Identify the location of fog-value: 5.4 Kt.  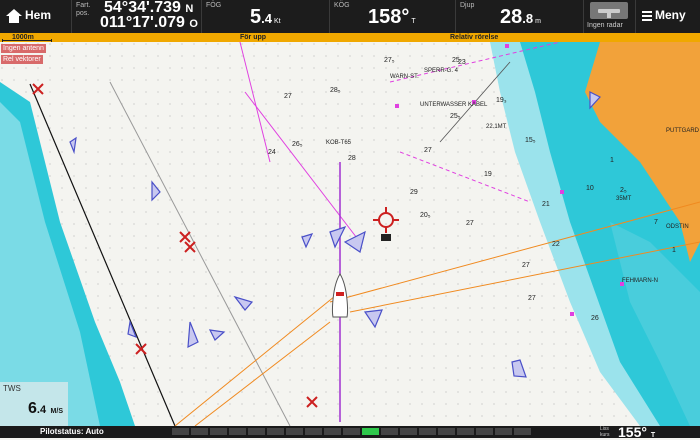
(265, 17).